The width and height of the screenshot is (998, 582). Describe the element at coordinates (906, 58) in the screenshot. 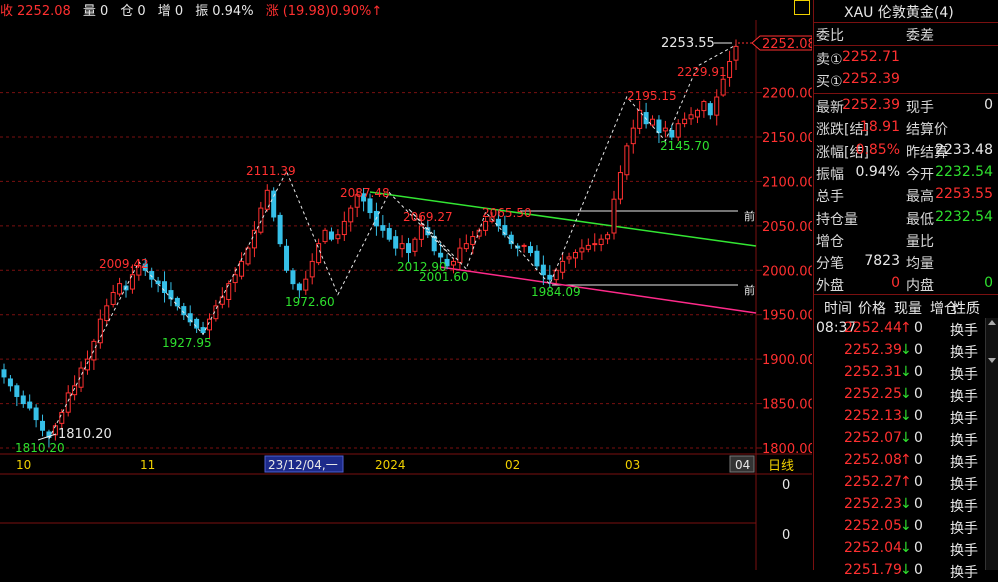

I see `ask-row: 卖① 2252.71` at that location.